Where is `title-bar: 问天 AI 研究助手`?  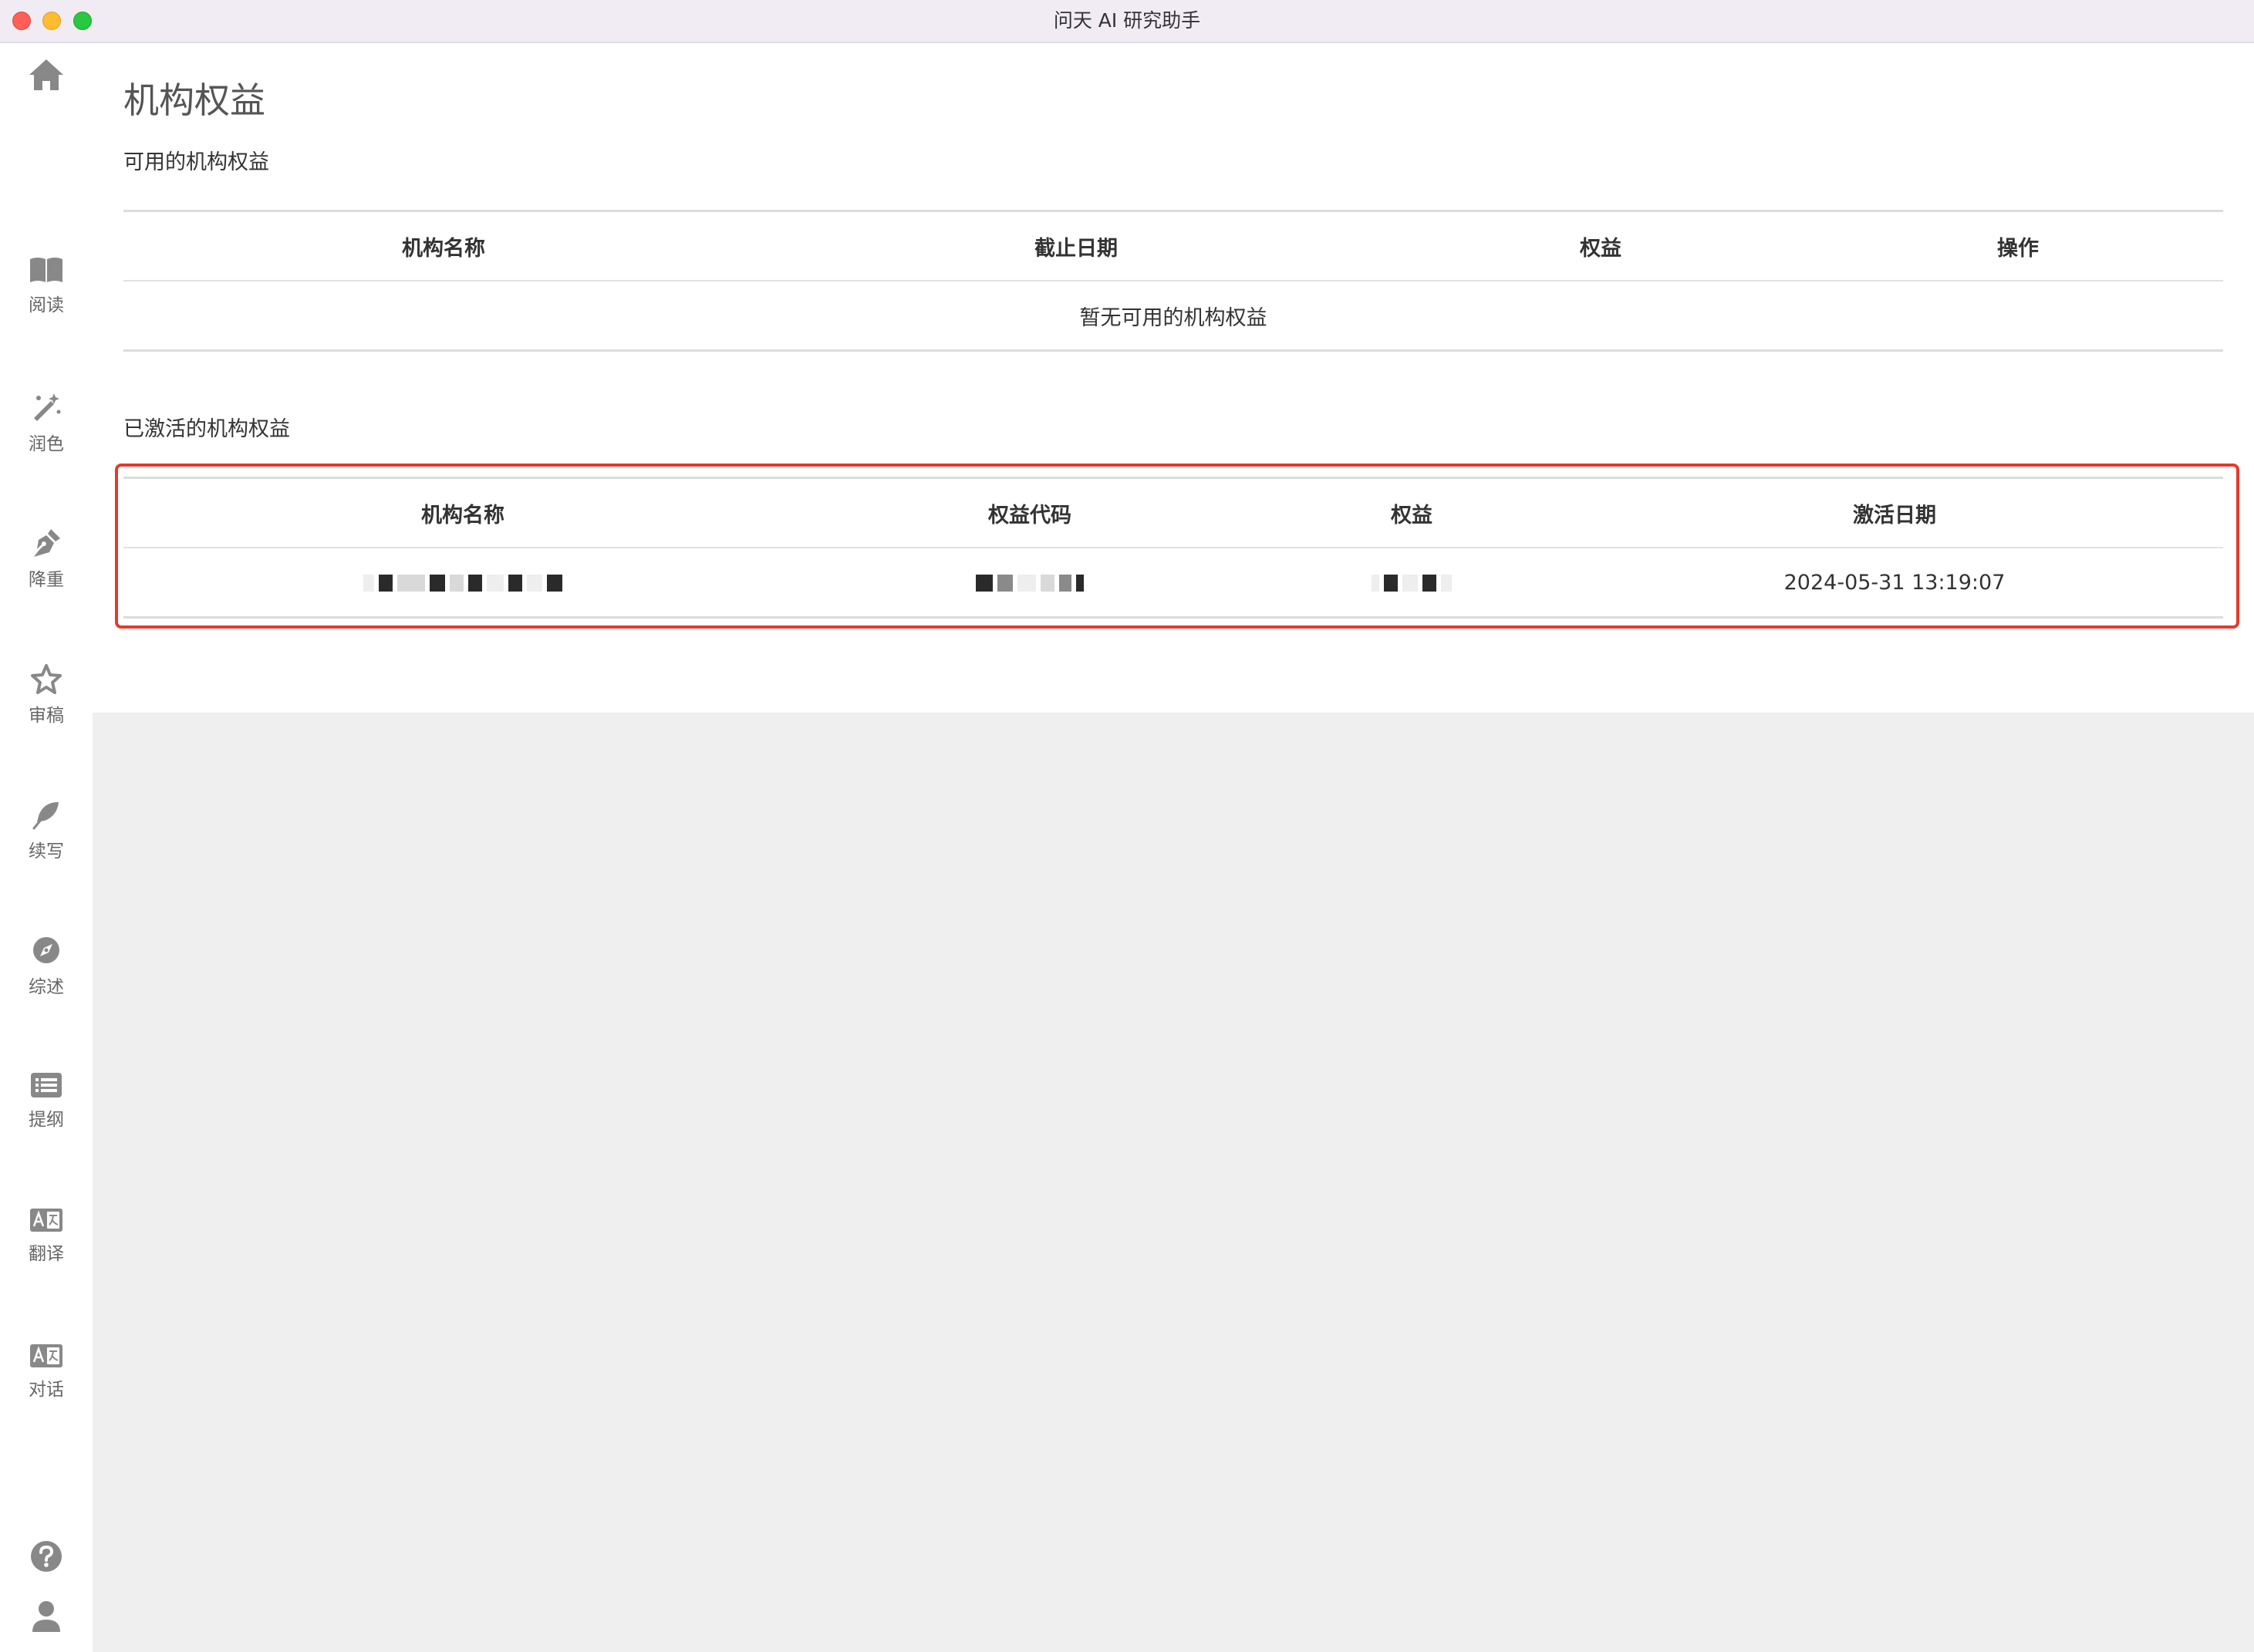 title-bar: 问天 AI 研究助手 is located at coordinates (1127, 22).